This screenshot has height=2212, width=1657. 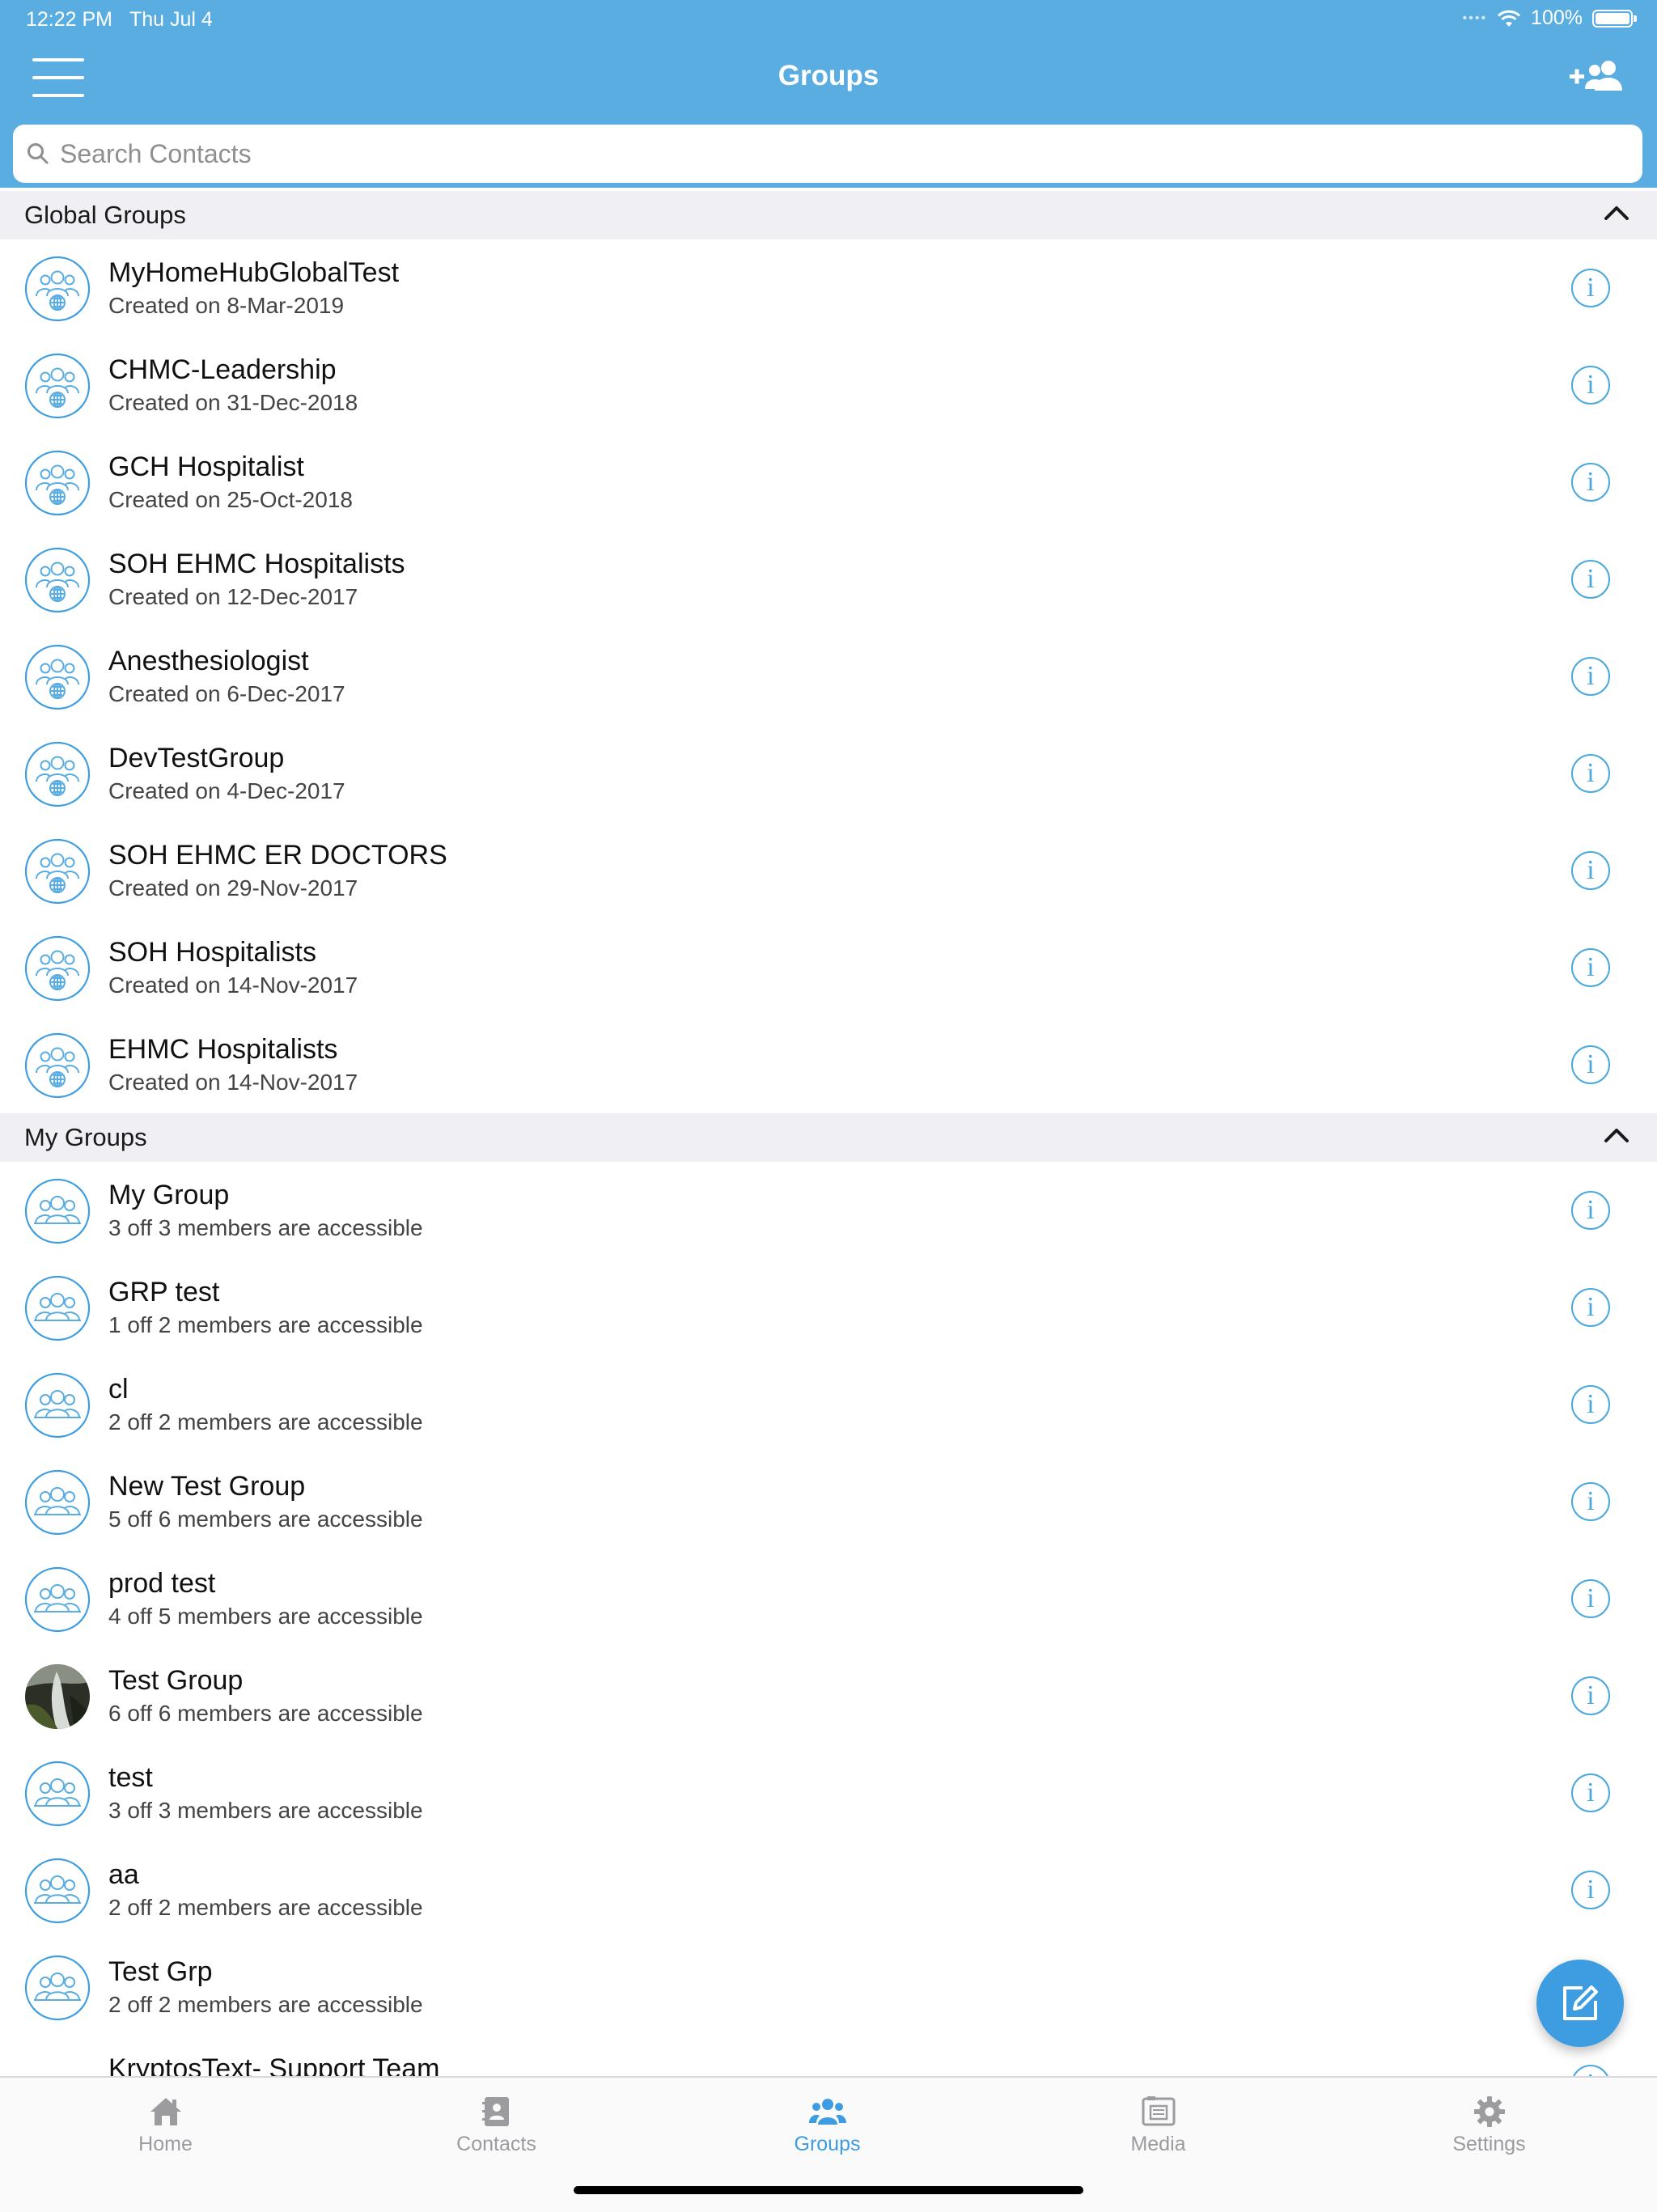 I want to click on group-name: CHMC-Leadership, so click(x=222, y=369).